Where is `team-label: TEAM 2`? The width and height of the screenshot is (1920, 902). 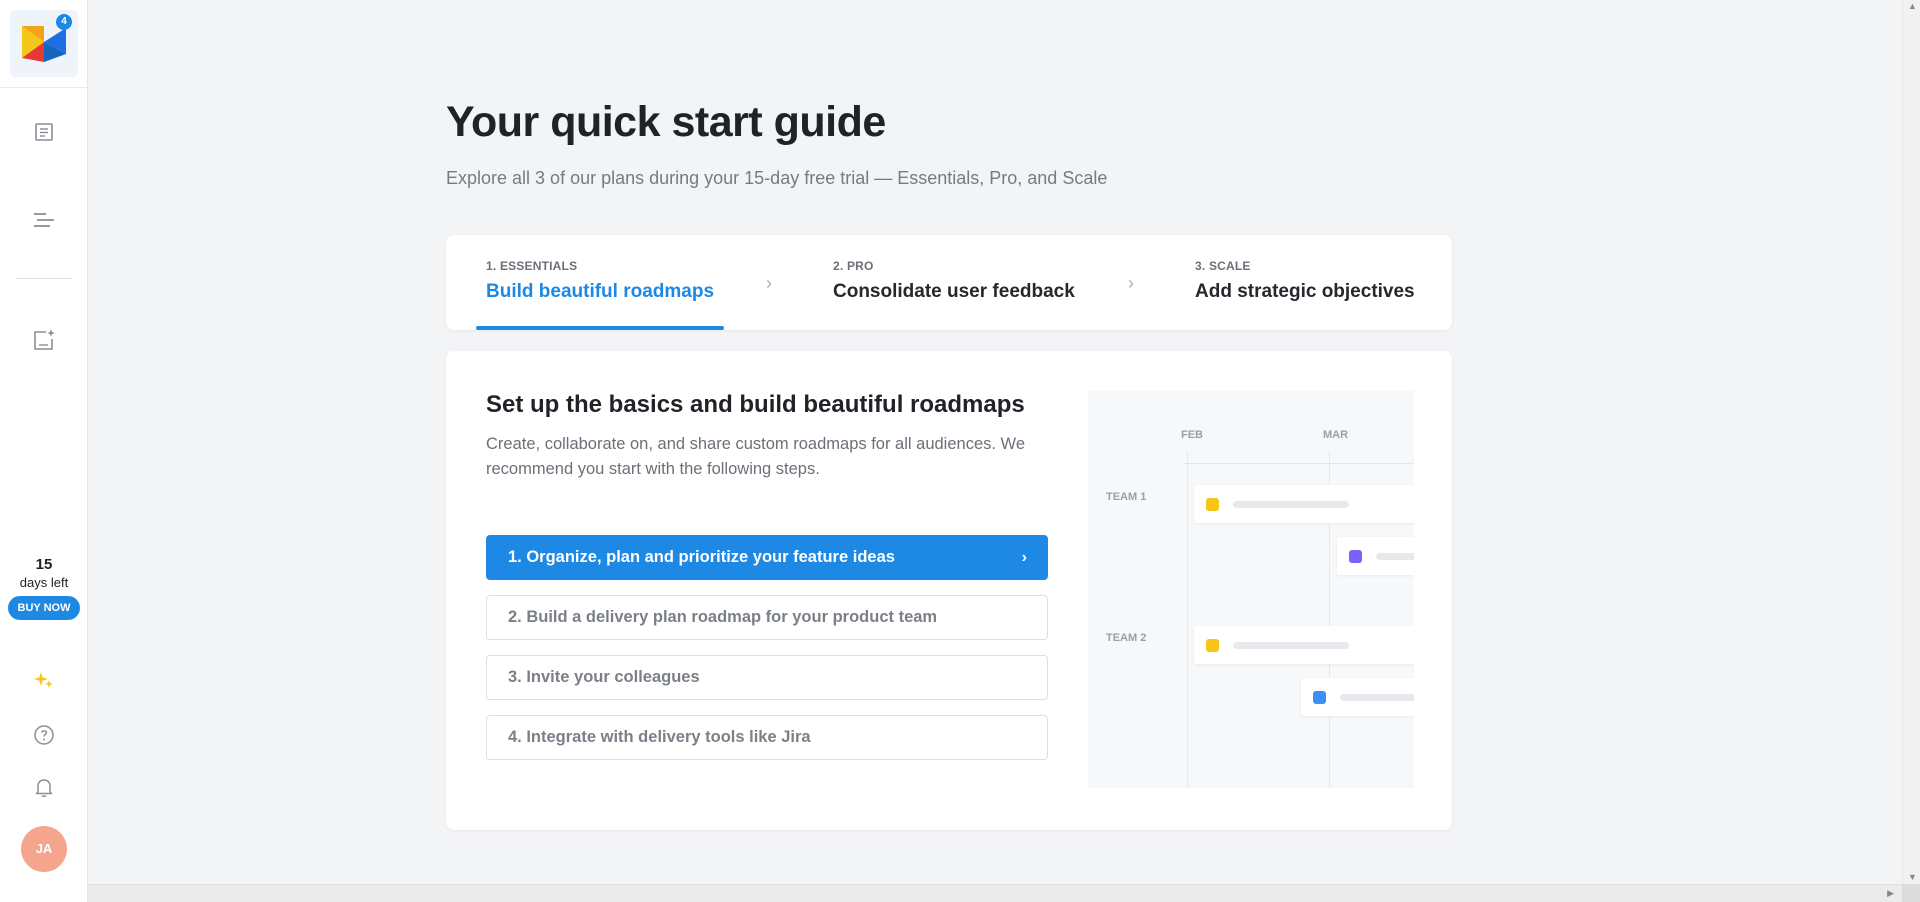
team-label: TEAM 2 is located at coordinates (1126, 638).